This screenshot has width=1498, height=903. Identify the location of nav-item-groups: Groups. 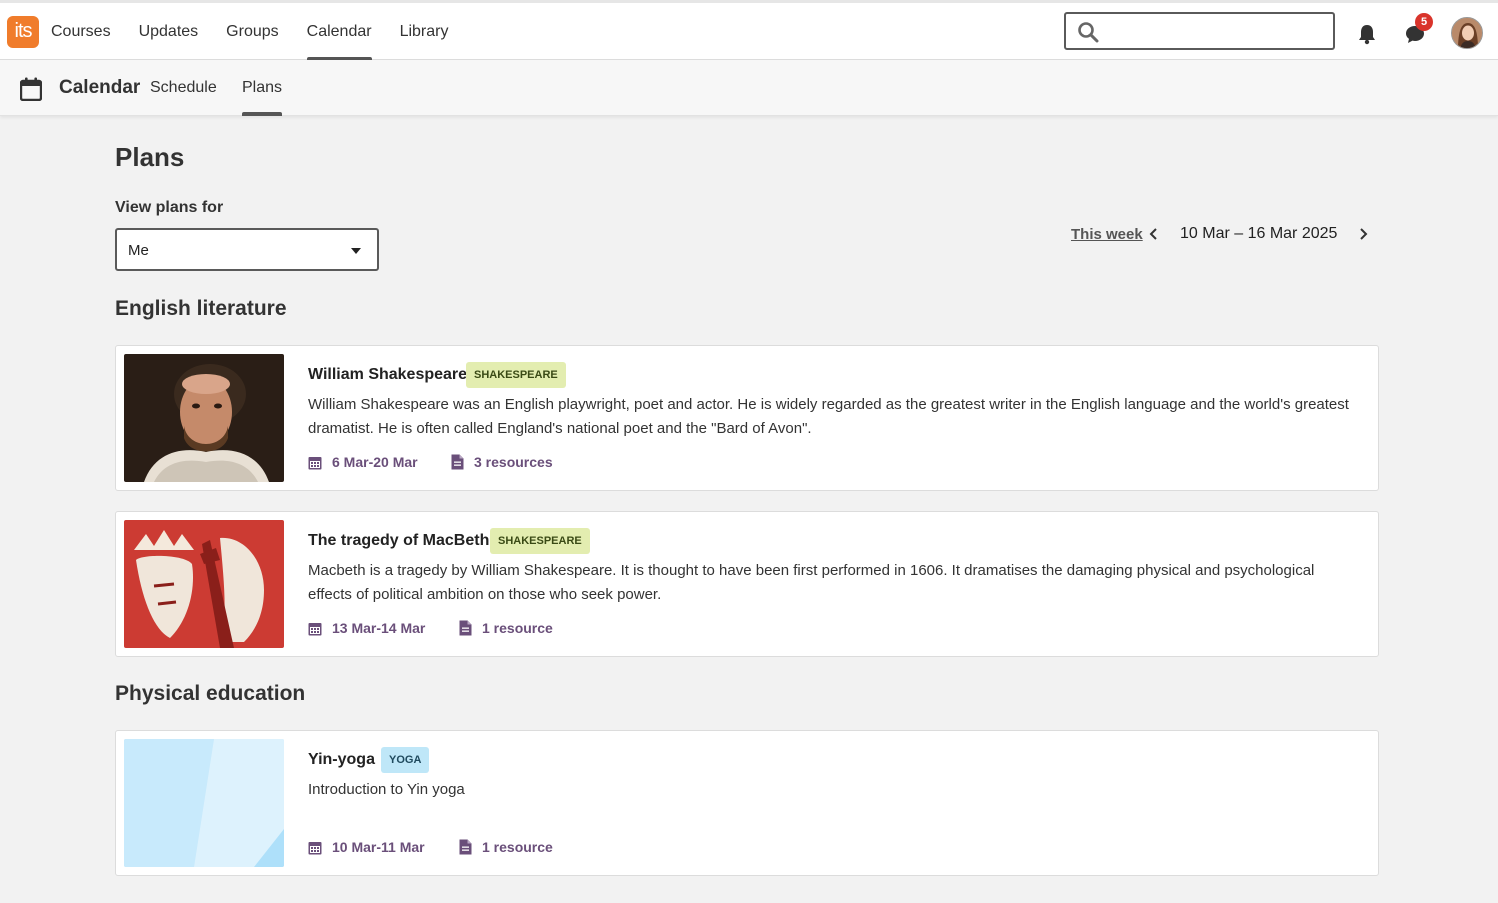
(252, 31).